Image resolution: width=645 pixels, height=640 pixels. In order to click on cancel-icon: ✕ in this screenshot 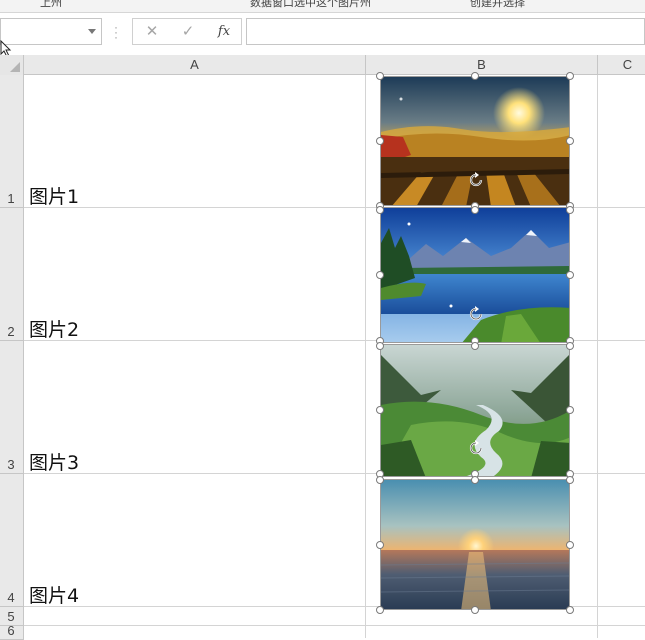, I will do `click(152, 32)`.